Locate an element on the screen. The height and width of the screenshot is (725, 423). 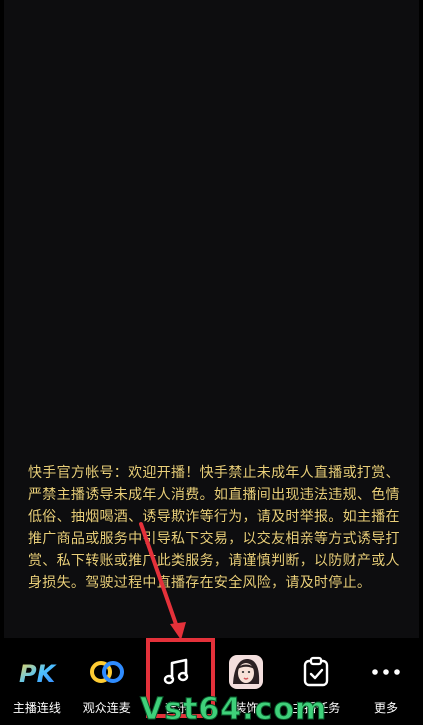
toolbar-item-audience-link: 观众连麦 is located at coordinates (107, 677).